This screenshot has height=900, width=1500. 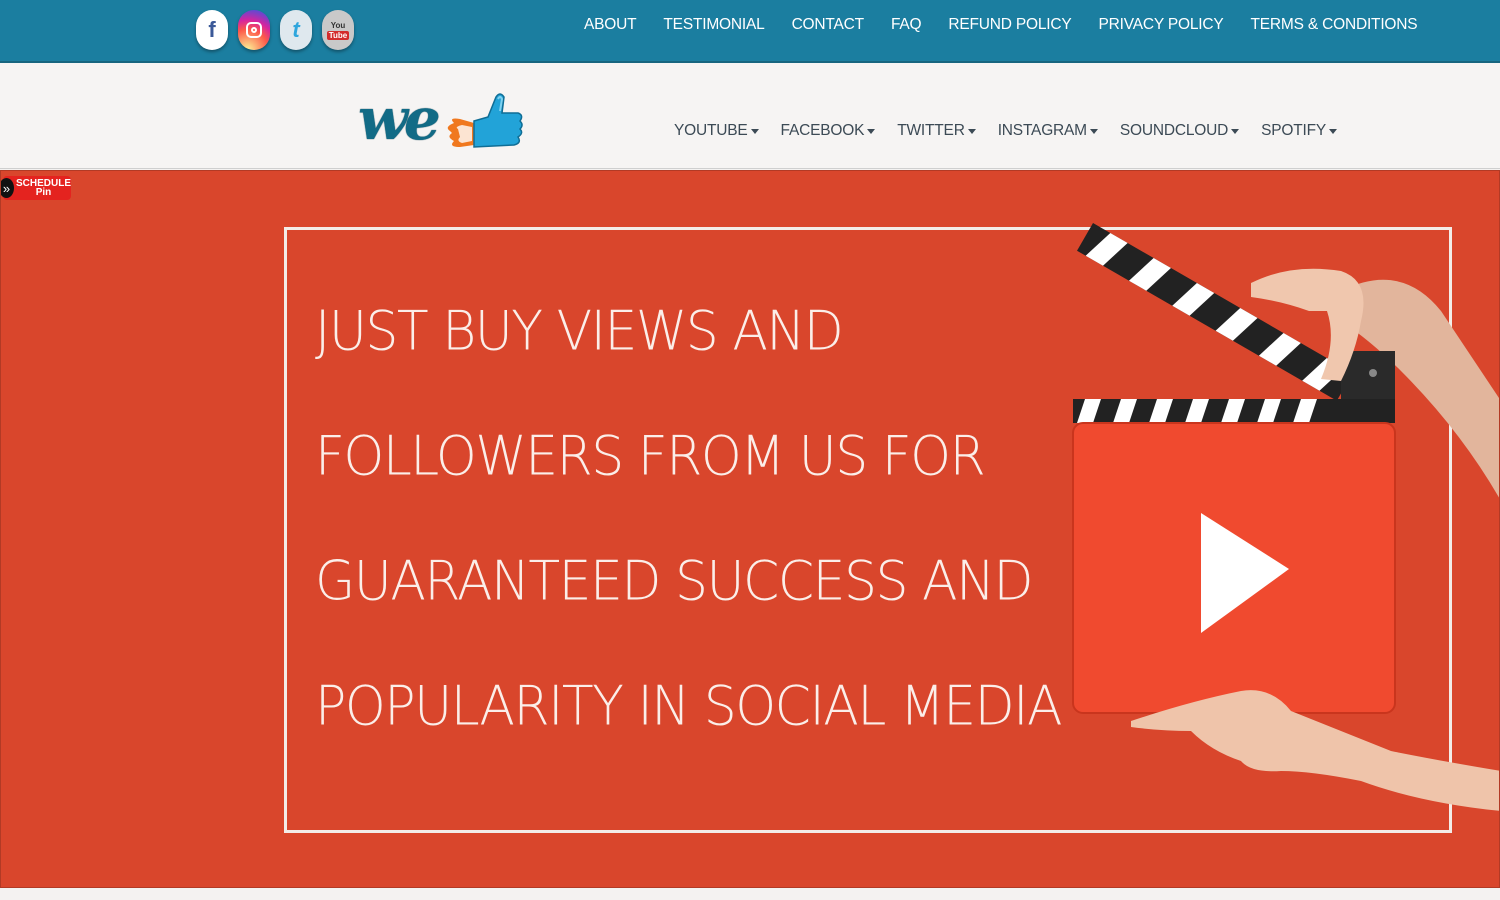 I want to click on nav-youtube-dropdown: YOUTUBE, so click(x=716, y=131).